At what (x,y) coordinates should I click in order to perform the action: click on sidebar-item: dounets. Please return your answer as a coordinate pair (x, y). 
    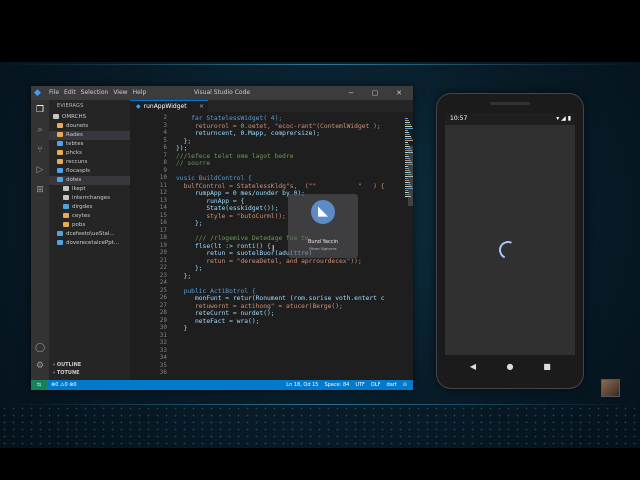
    Looking at the image, I should click on (89, 126).